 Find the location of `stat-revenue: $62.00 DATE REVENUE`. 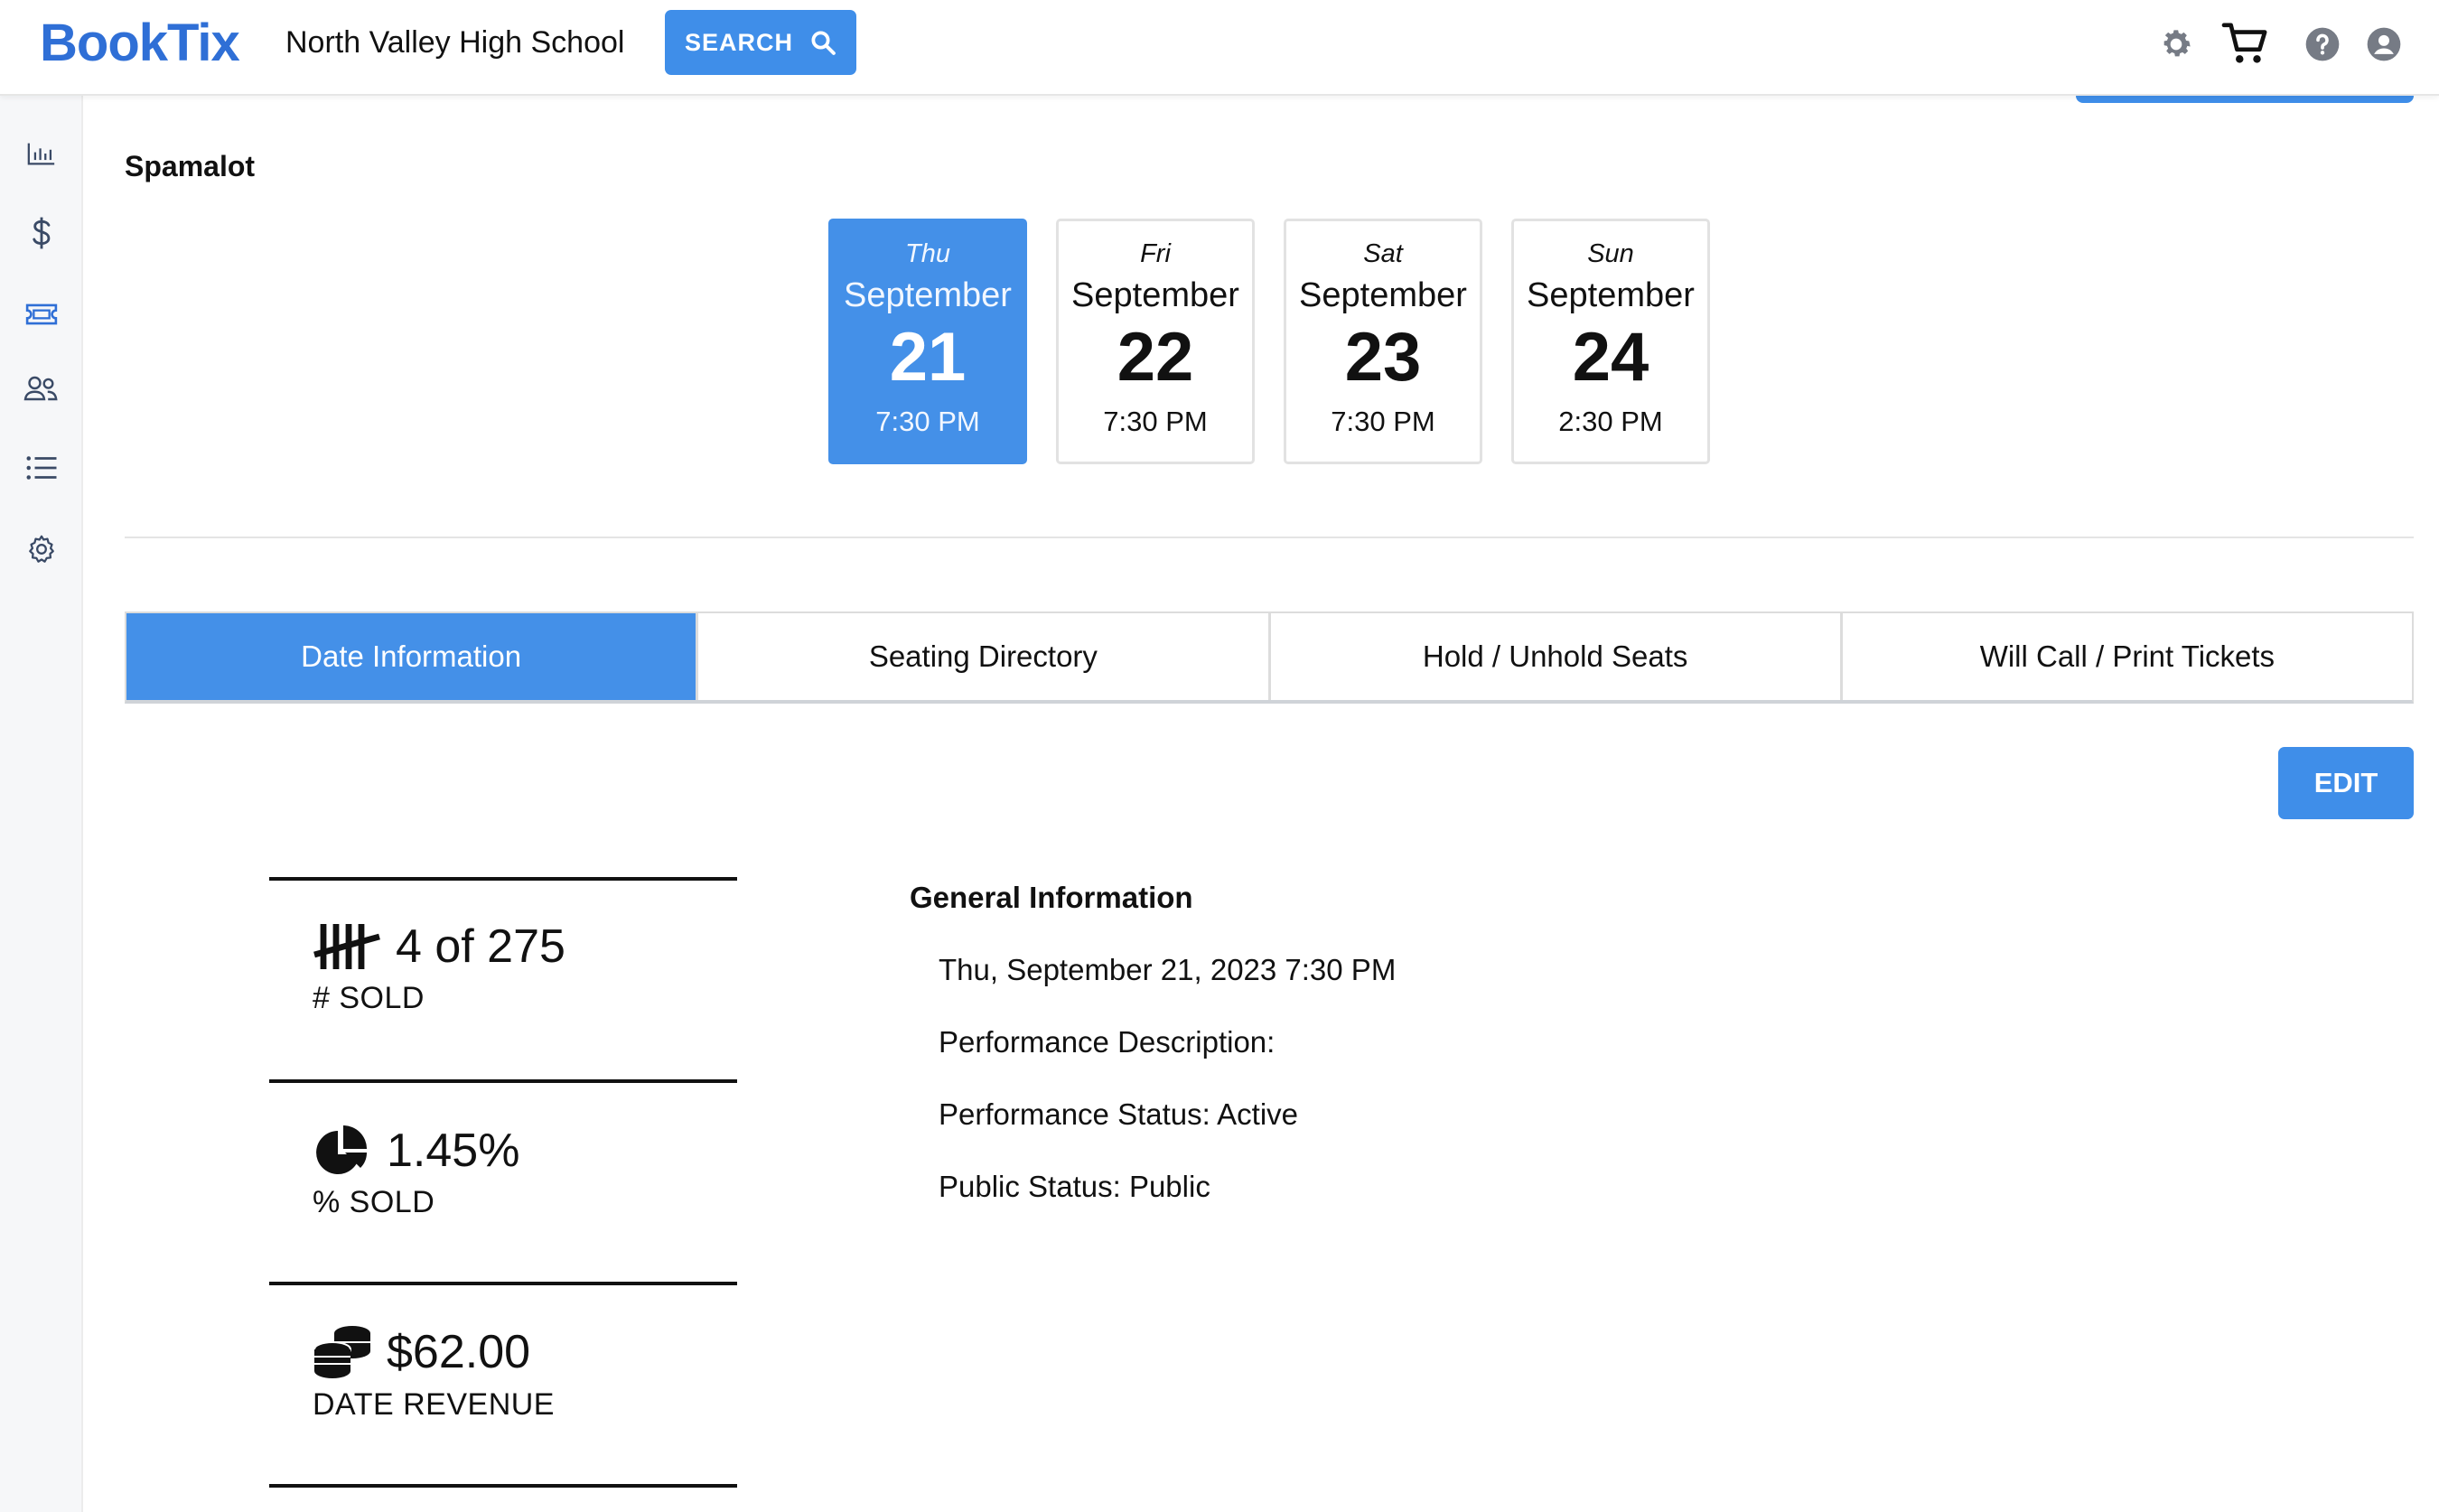

stat-revenue: $62.00 DATE REVENUE is located at coordinates (434, 1373).